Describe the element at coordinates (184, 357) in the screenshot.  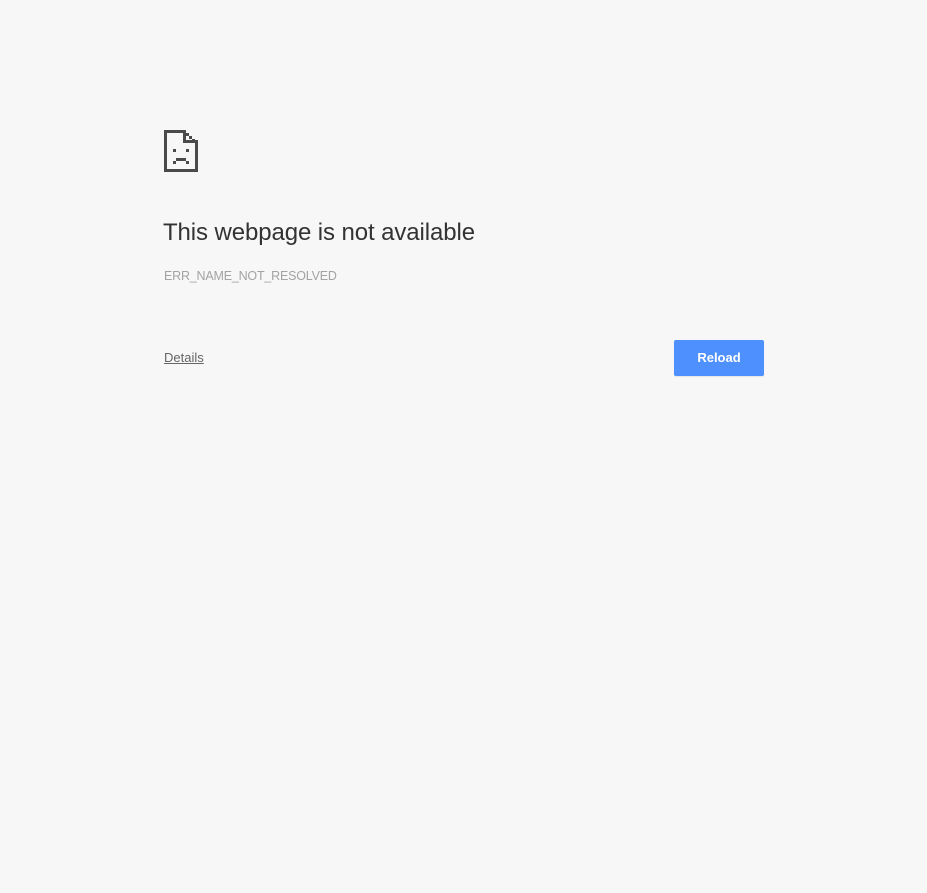
I see `details-link: Details` at that location.